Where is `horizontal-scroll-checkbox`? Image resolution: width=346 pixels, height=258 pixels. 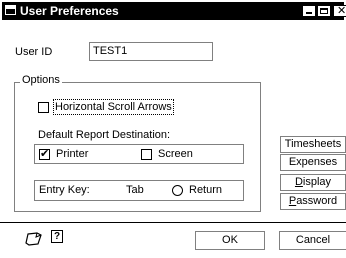
horizontal-scroll-checkbox is located at coordinates (43, 107).